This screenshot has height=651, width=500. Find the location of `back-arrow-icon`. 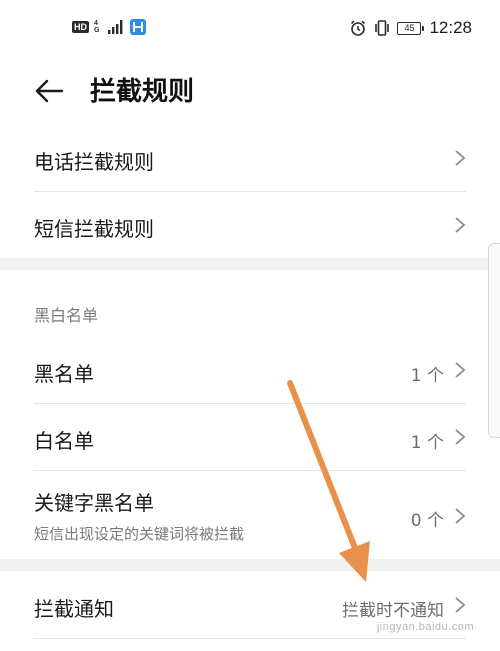

back-arrow-icon is located at coordinates (49, 91).